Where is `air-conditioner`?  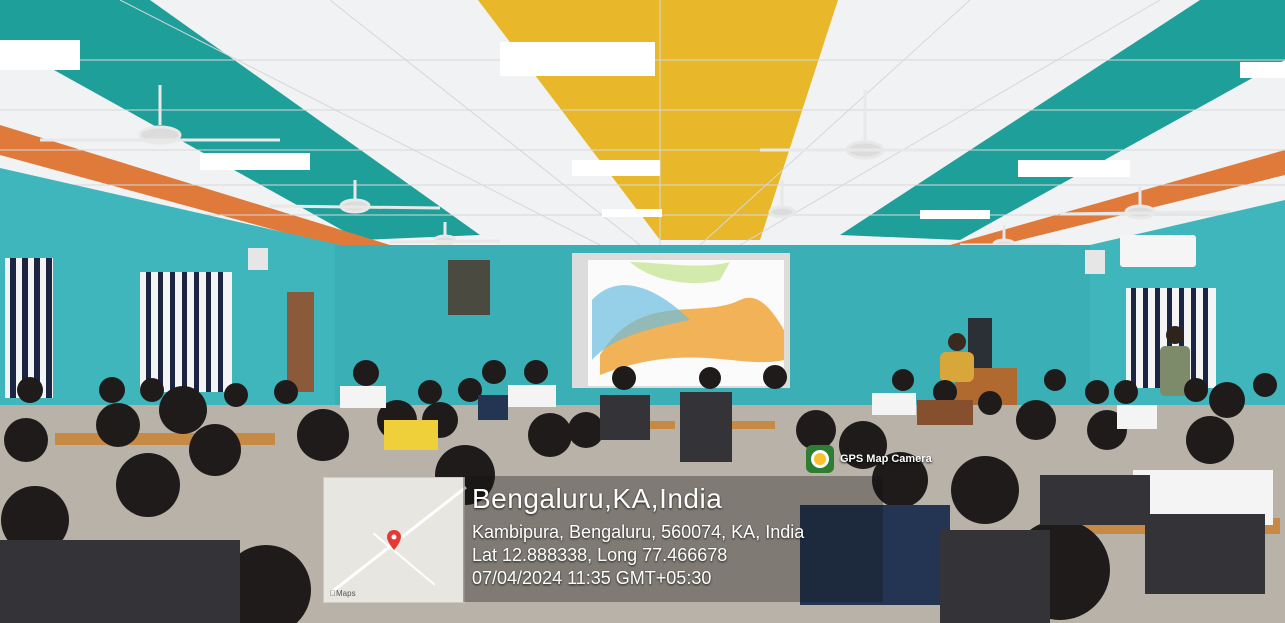
air-conditioner is located at coordinates (1158, 251).